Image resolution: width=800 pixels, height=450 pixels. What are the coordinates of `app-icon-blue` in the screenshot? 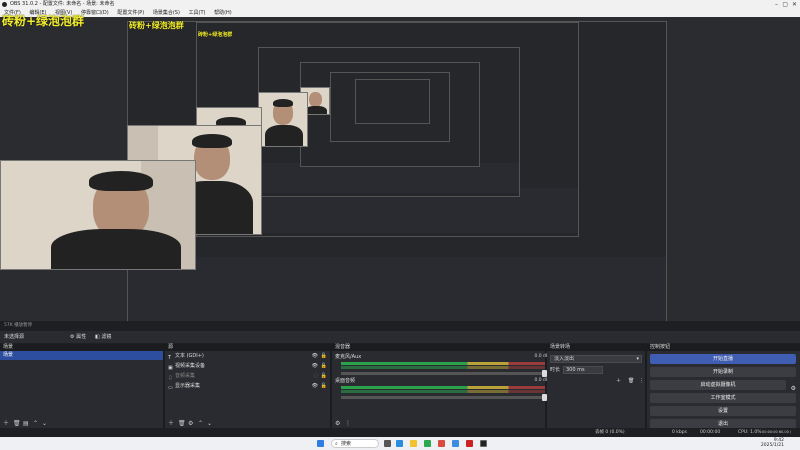 It's located at (455, 443).